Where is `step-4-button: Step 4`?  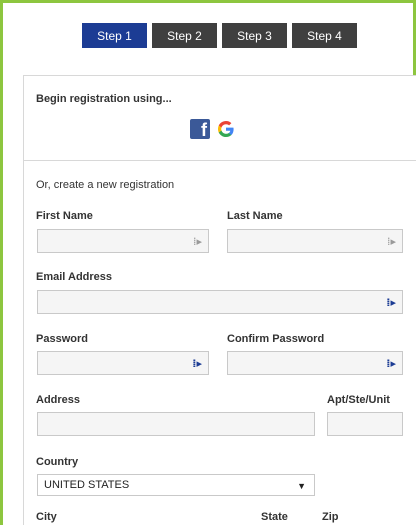
step-4-button: Step 4 is located at coordinates (324, 35).